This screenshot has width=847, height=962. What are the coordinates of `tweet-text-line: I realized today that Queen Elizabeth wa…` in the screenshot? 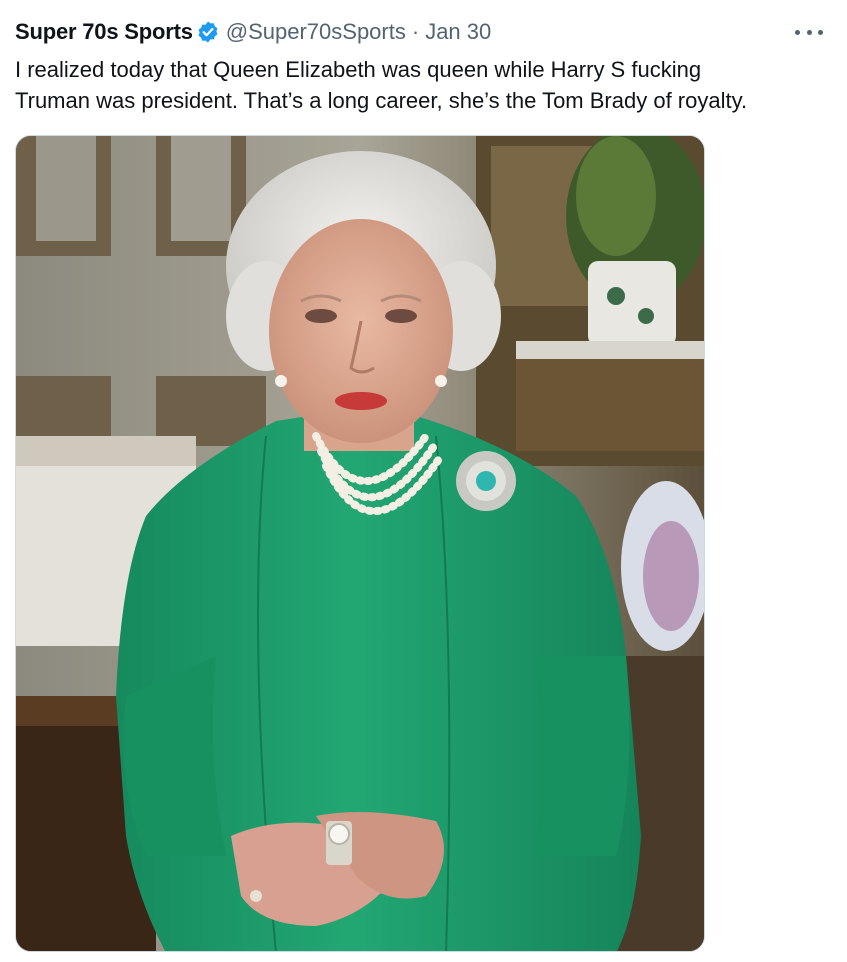 It's located at (358, 69).